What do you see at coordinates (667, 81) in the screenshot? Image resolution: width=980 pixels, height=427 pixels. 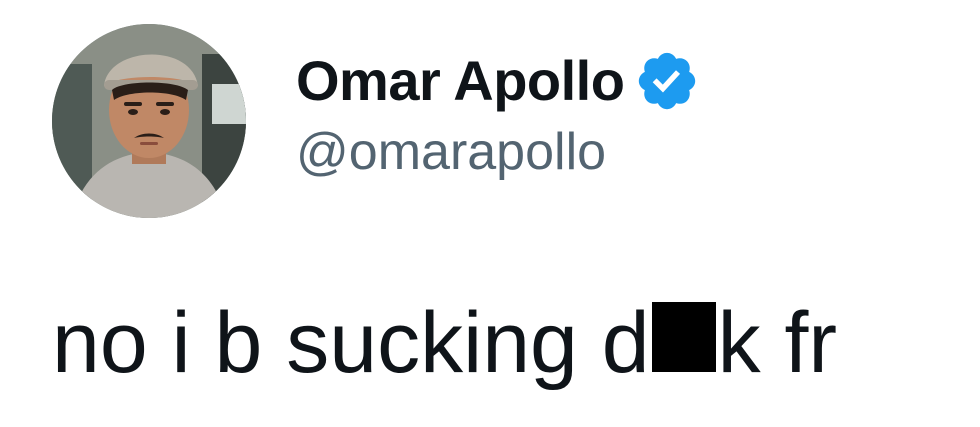 I see `verified-badge-icon` at bounding box center [667, 81].